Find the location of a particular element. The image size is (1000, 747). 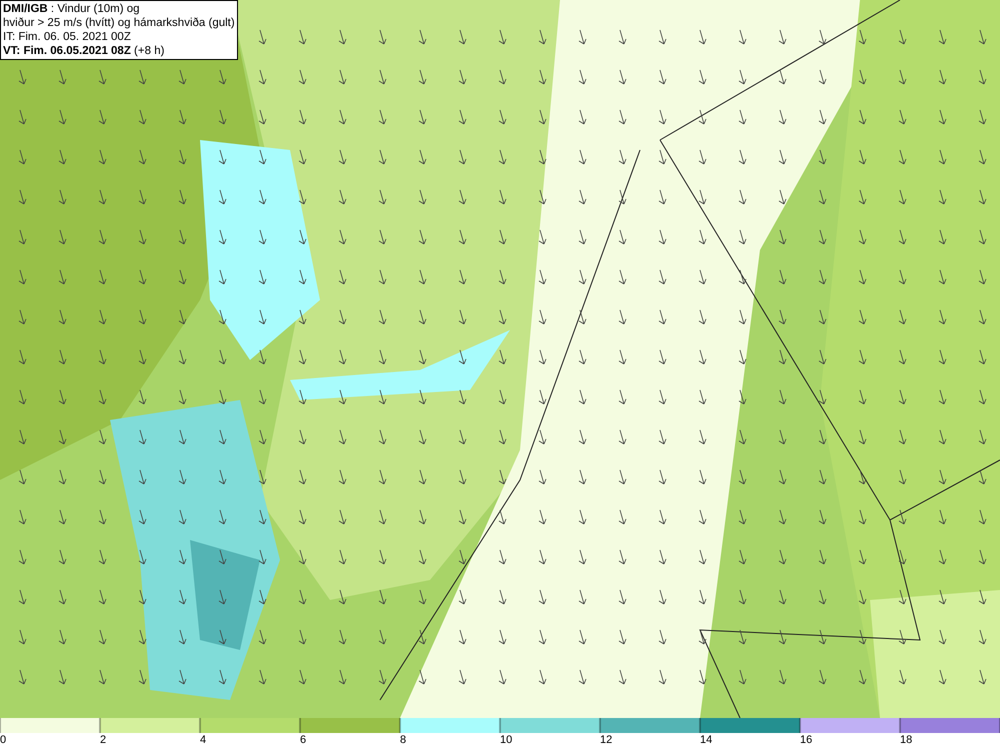

legend-tick-label: 10 is located at coordinates (506, 740).